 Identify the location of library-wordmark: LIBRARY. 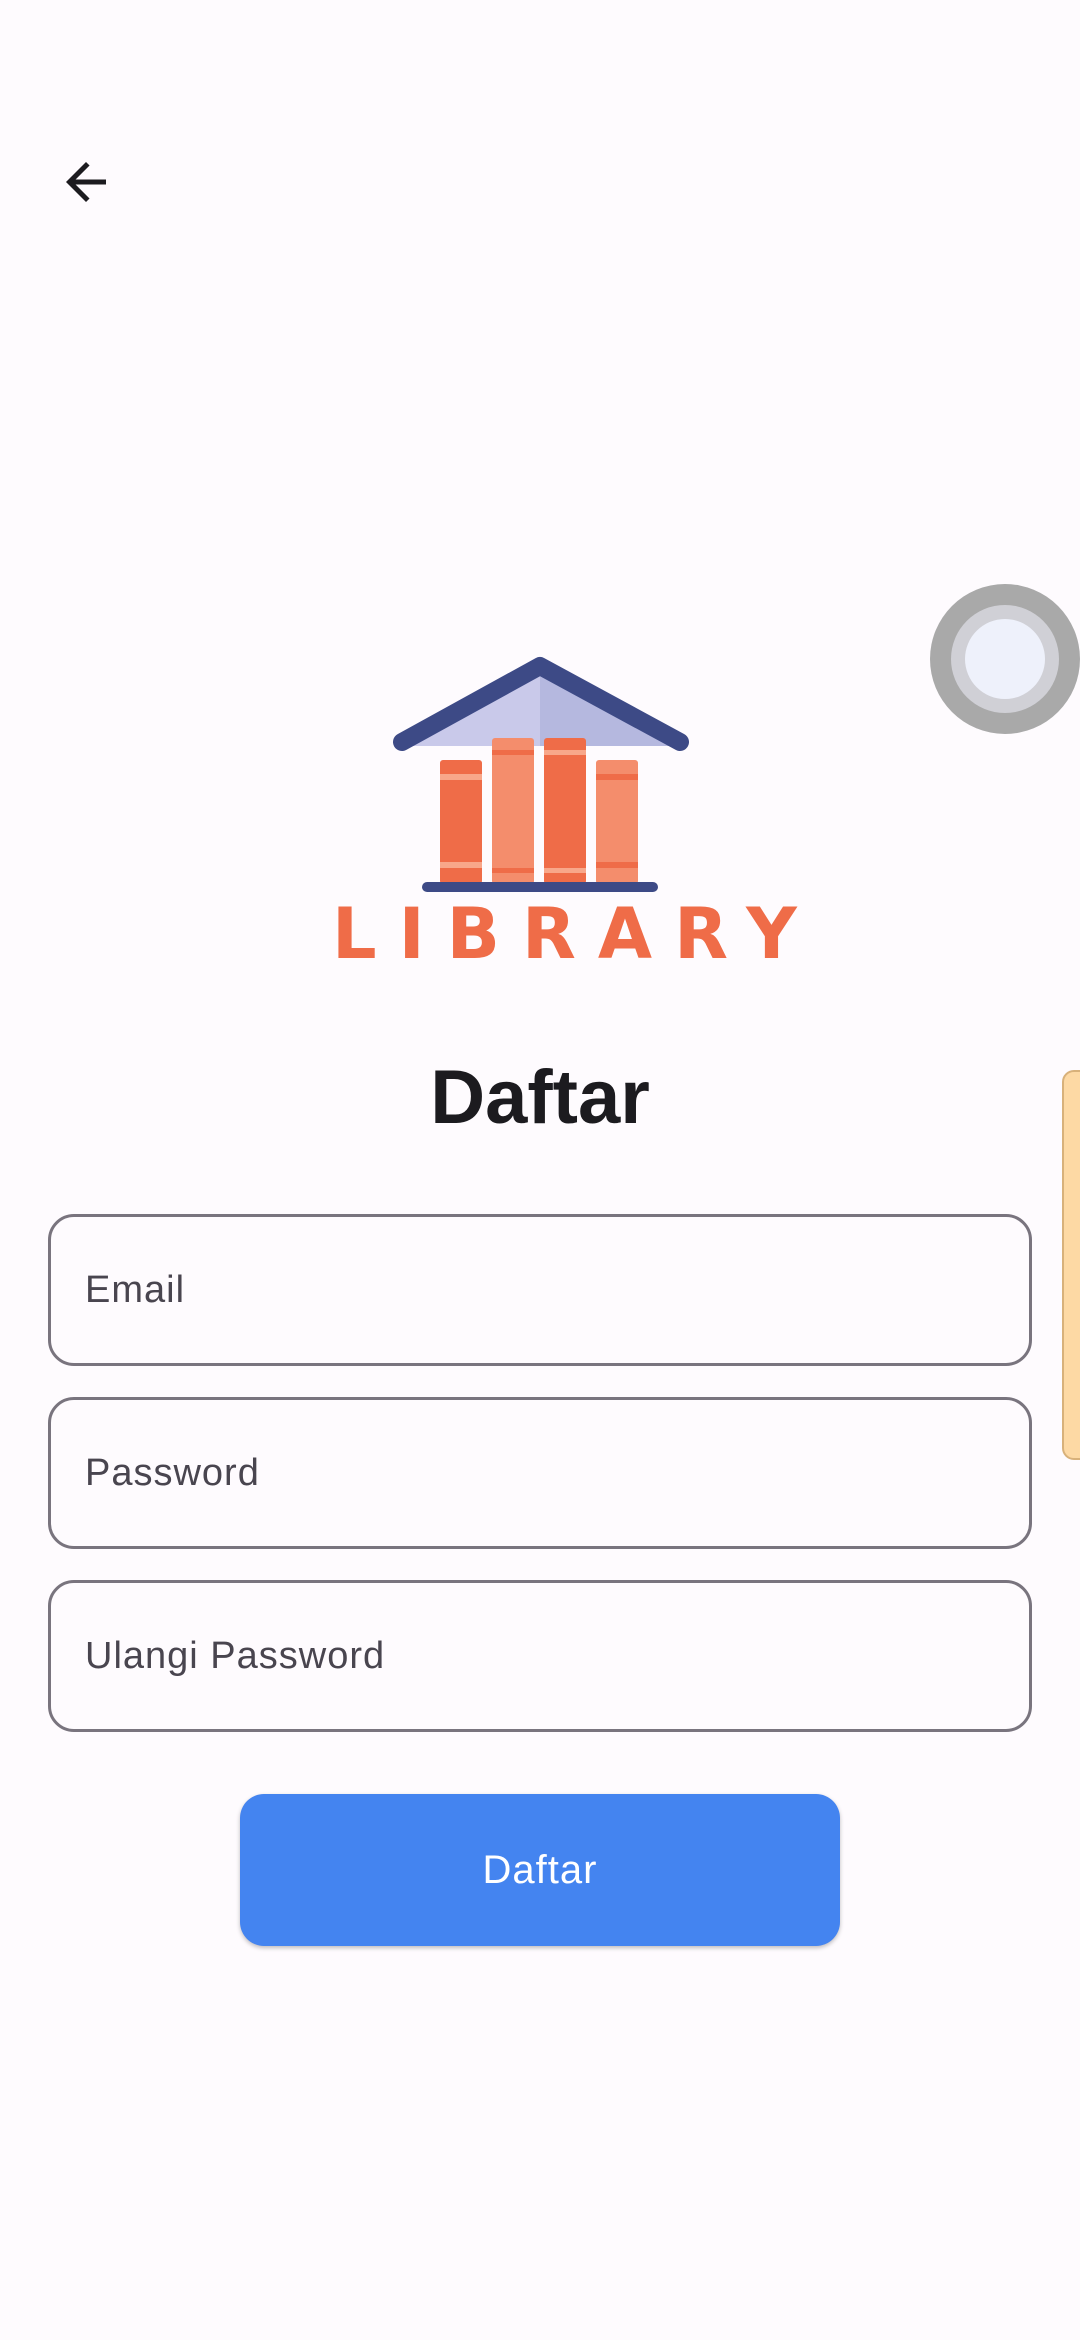
(575, 934).